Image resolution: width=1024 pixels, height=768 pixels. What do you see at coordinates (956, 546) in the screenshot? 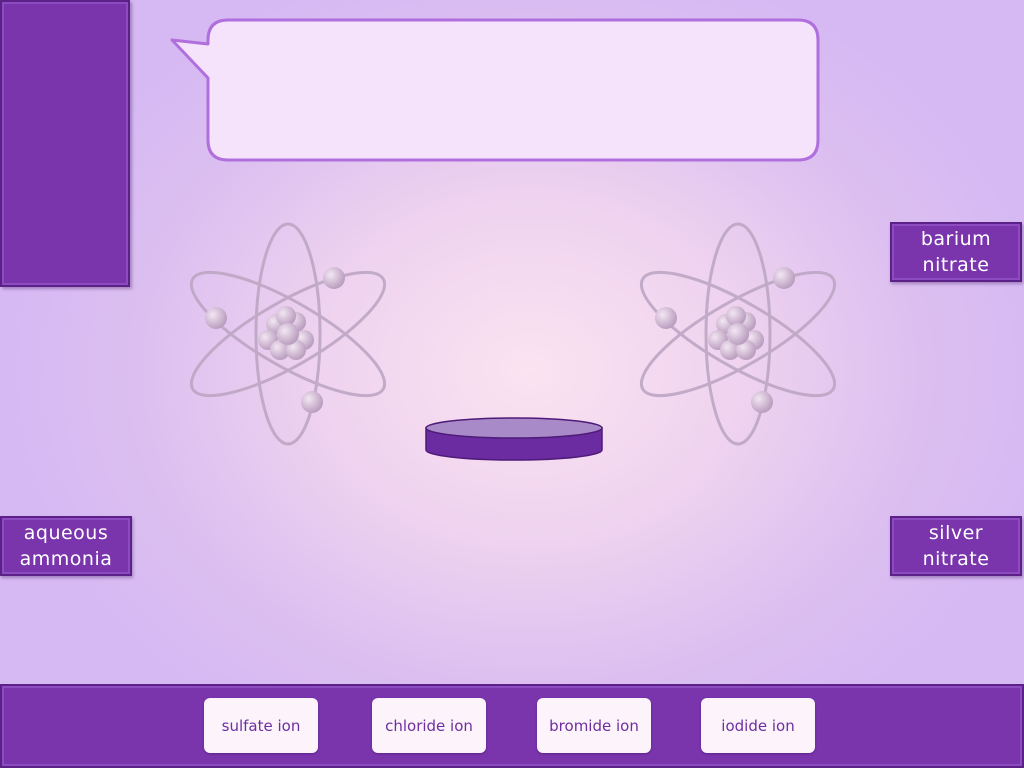
I see `silver-nitrate-button: silver nitrate` at bounding box center [956, 546].